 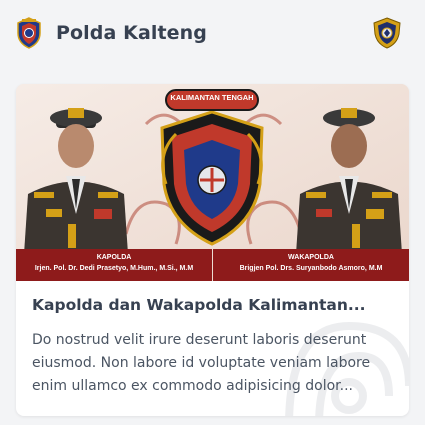 I want to click on wakapolda-name: Brigjen Pol. Drs. Suryanbodo Asmoro, M.M, so click(x=311, y=268).